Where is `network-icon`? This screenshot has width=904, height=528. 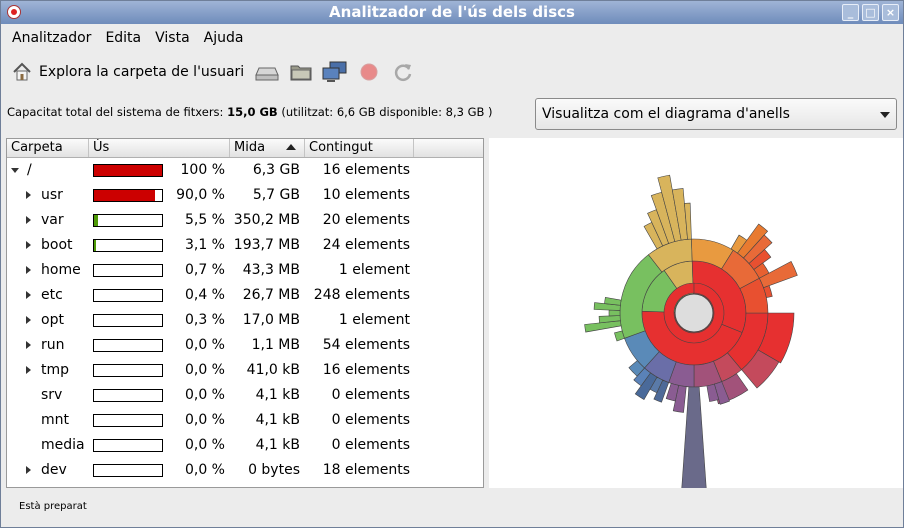
network-icon is located at coordinates (334, 71).